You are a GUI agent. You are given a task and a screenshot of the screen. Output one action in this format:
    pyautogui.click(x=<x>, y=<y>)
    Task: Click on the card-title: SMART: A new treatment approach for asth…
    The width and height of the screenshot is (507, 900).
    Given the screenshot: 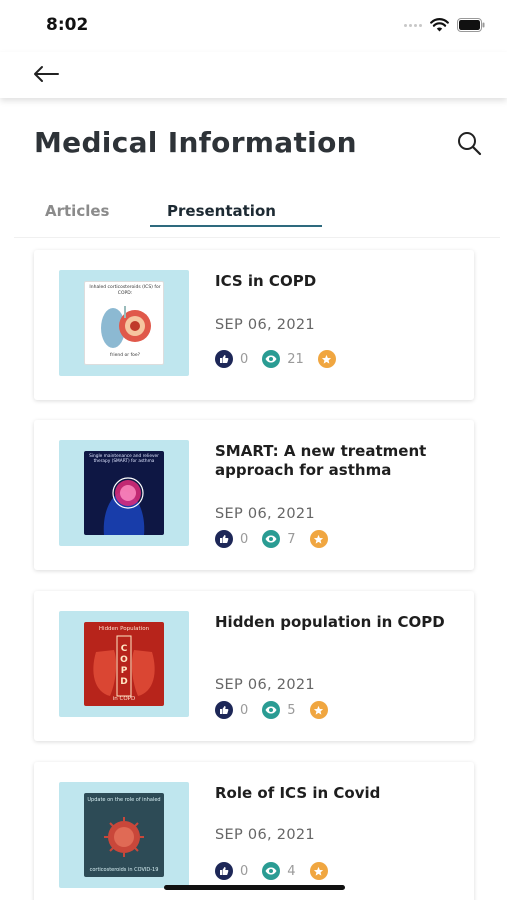 What is the action you would take?
    pyautogui.click(x=321, y=460)
    